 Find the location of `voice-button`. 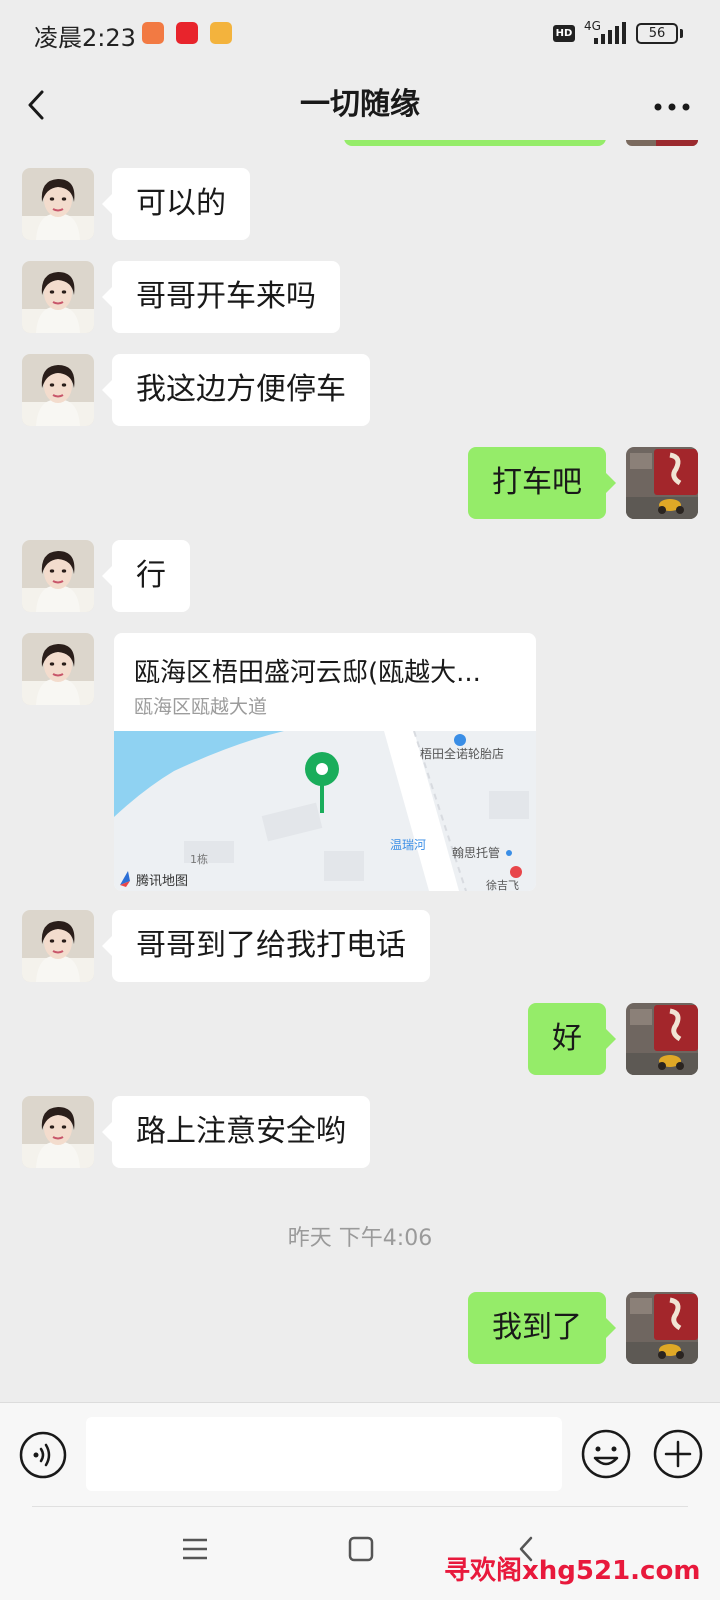

voice-button is located at coordinates (43, 1455).